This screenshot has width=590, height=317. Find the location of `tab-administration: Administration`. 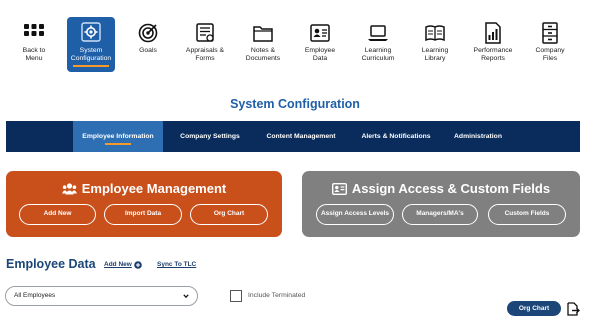

tab-administration: Administration is located at coordinates (478, 136).